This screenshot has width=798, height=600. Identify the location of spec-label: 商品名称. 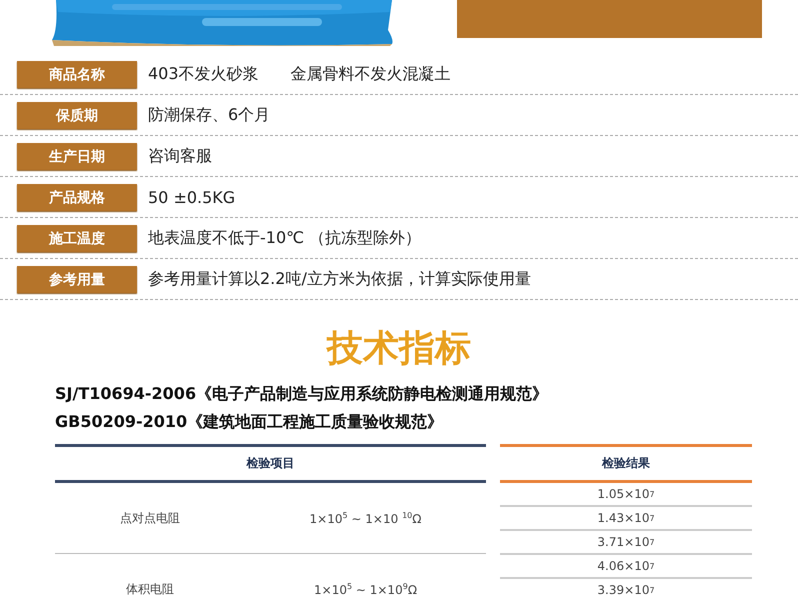
(77, 74).